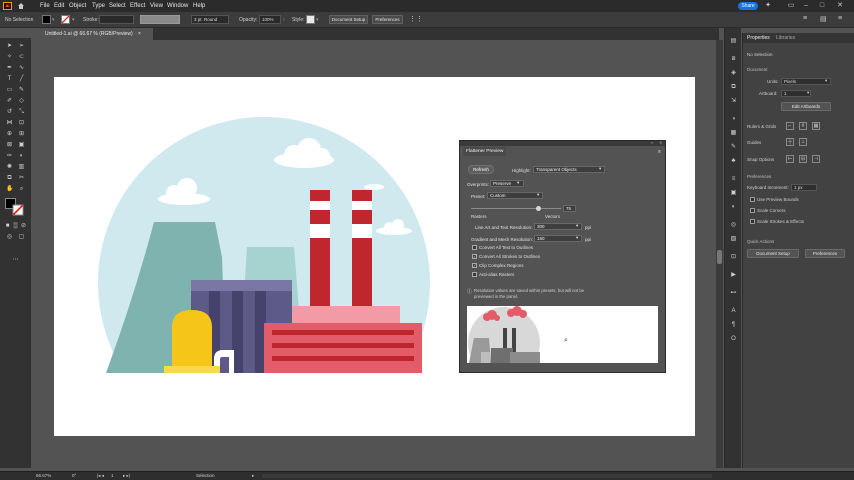 This screenshot has height=480, width=854. I want to click on menu-file: File, so click(45, 6).